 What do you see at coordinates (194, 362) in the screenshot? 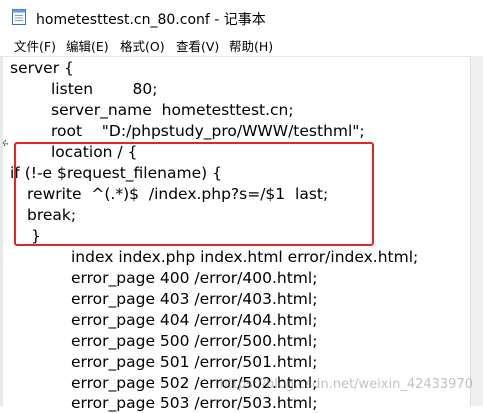
I see `code-line: error_page 501 /error/501.html;` at bounding box center [194, 362].